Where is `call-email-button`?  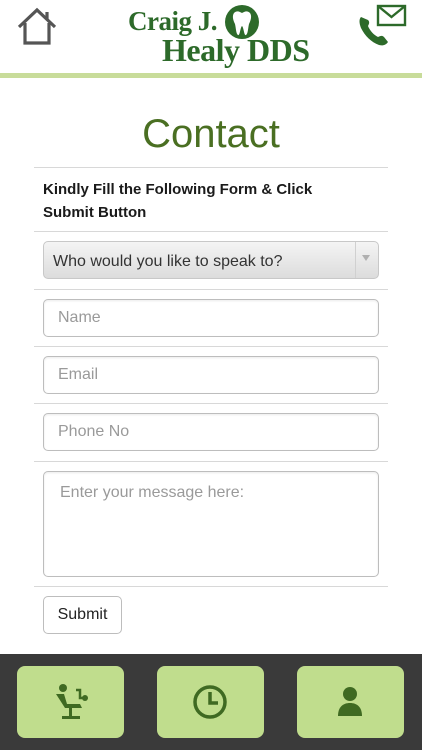 call-email-button is located at coordinates (382, 26).